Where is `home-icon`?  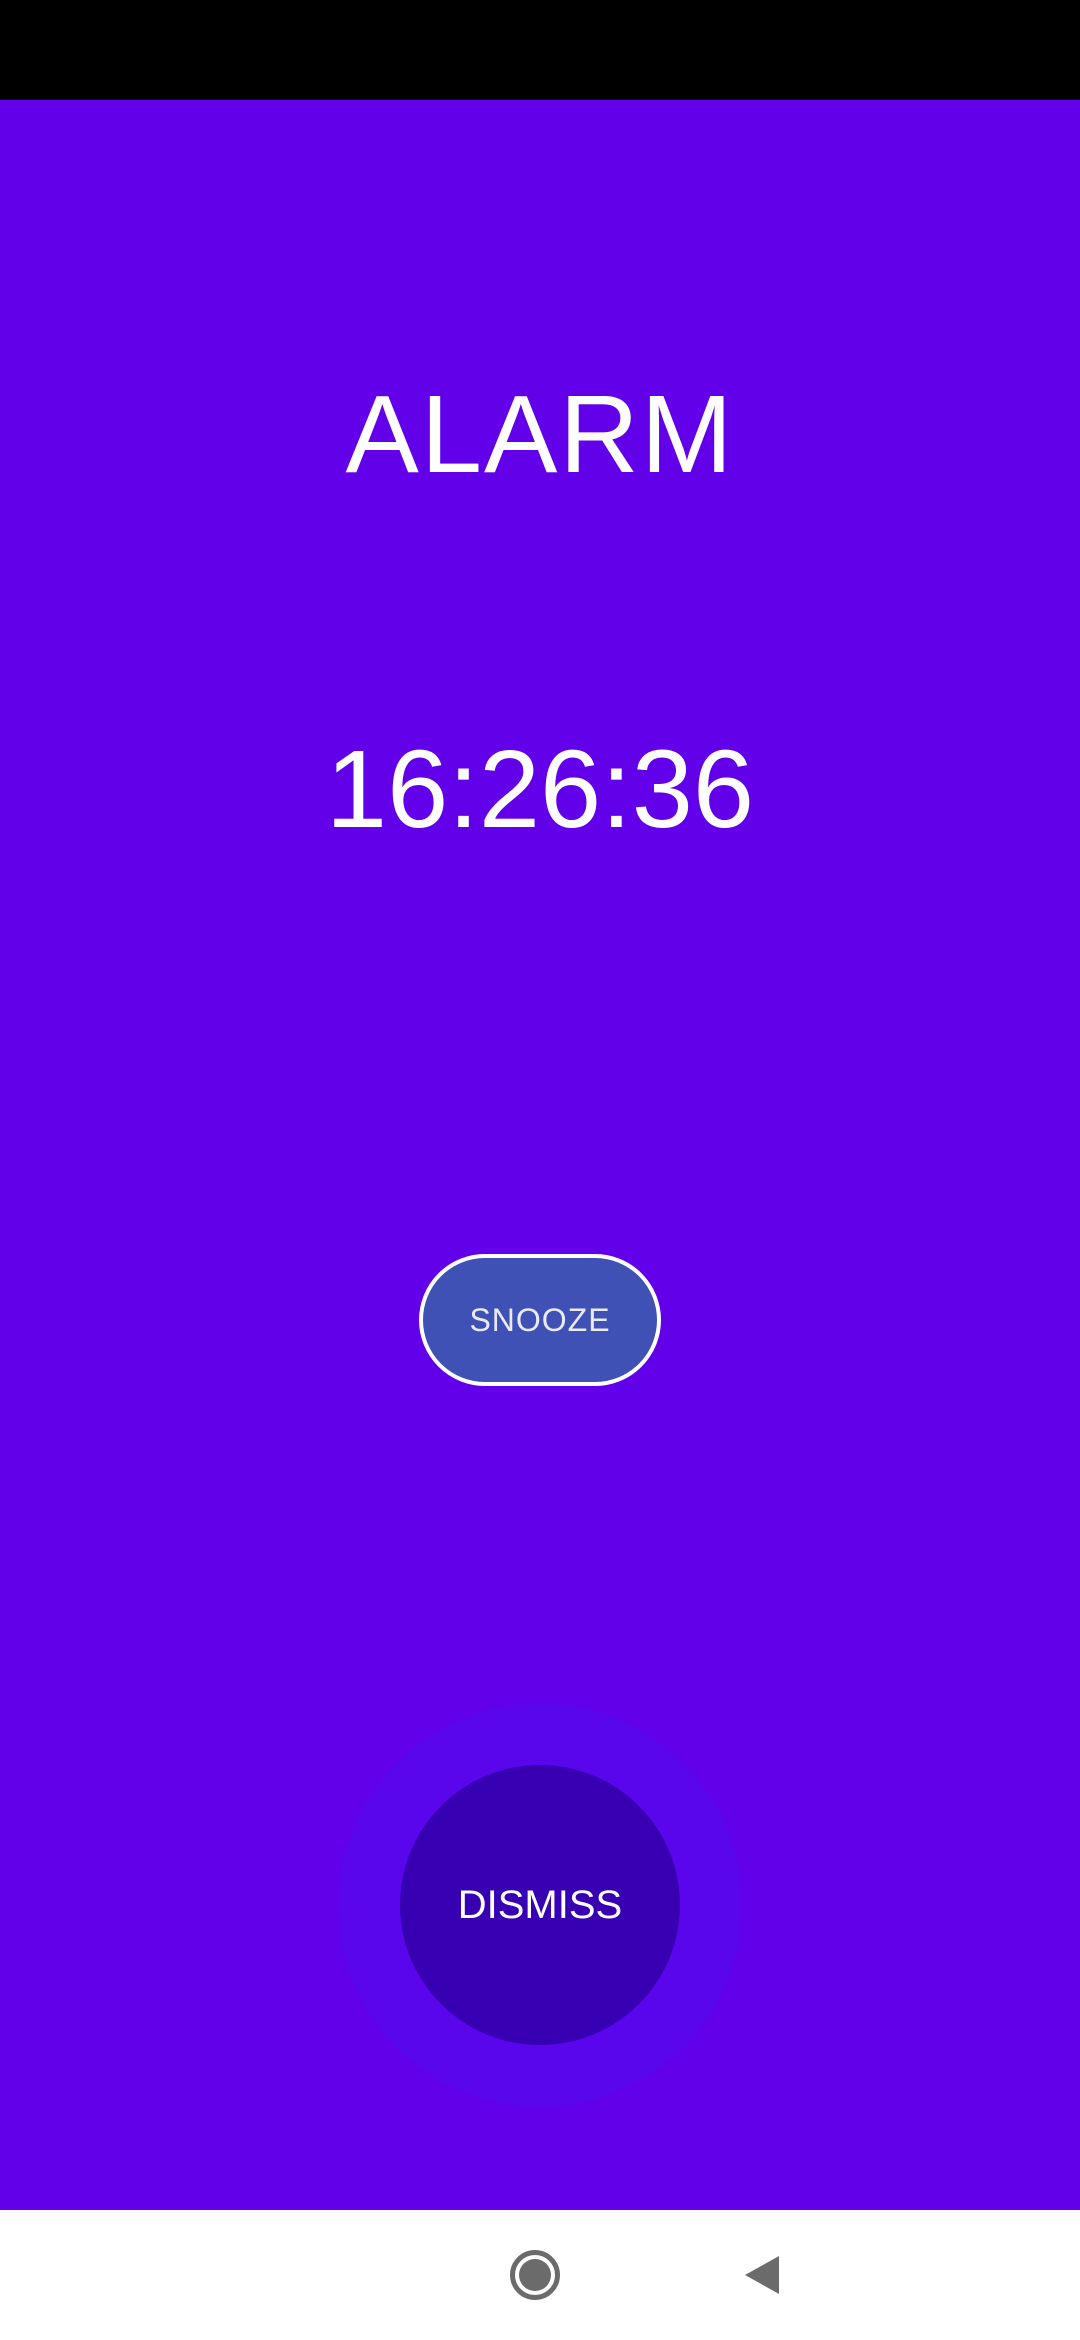 home-icon is located at coordinates (535, 2275).